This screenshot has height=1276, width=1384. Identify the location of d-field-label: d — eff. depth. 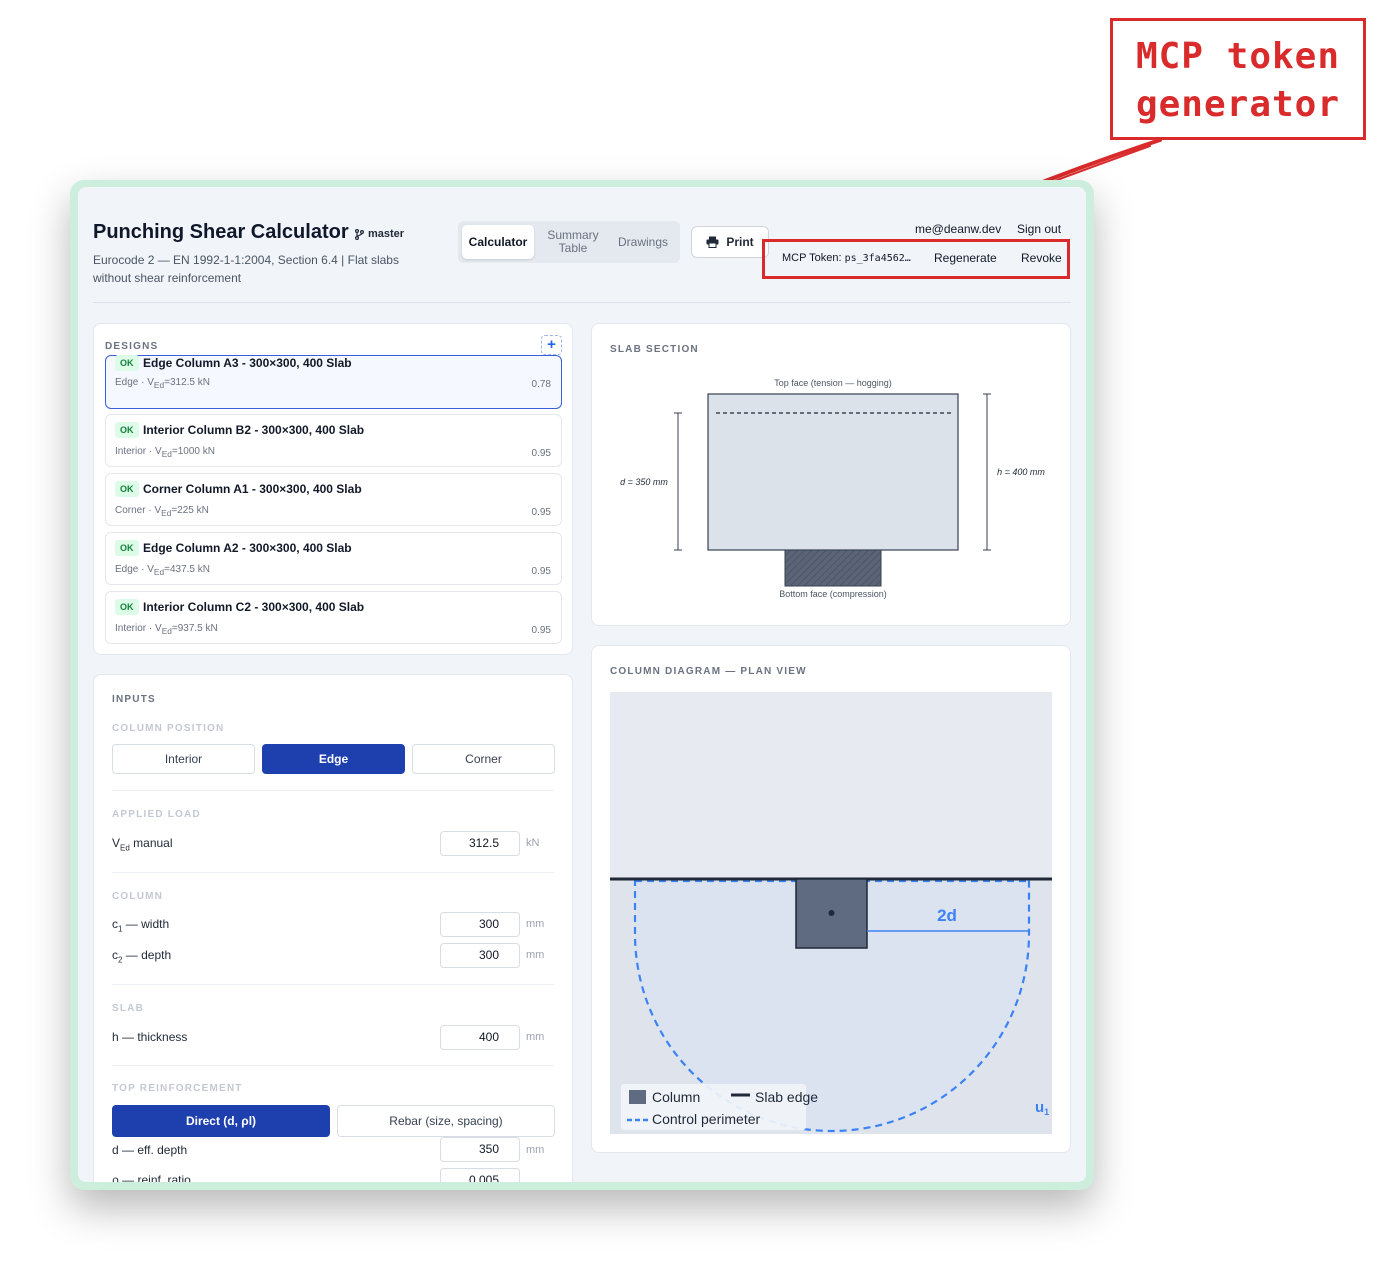
(150, 1150).